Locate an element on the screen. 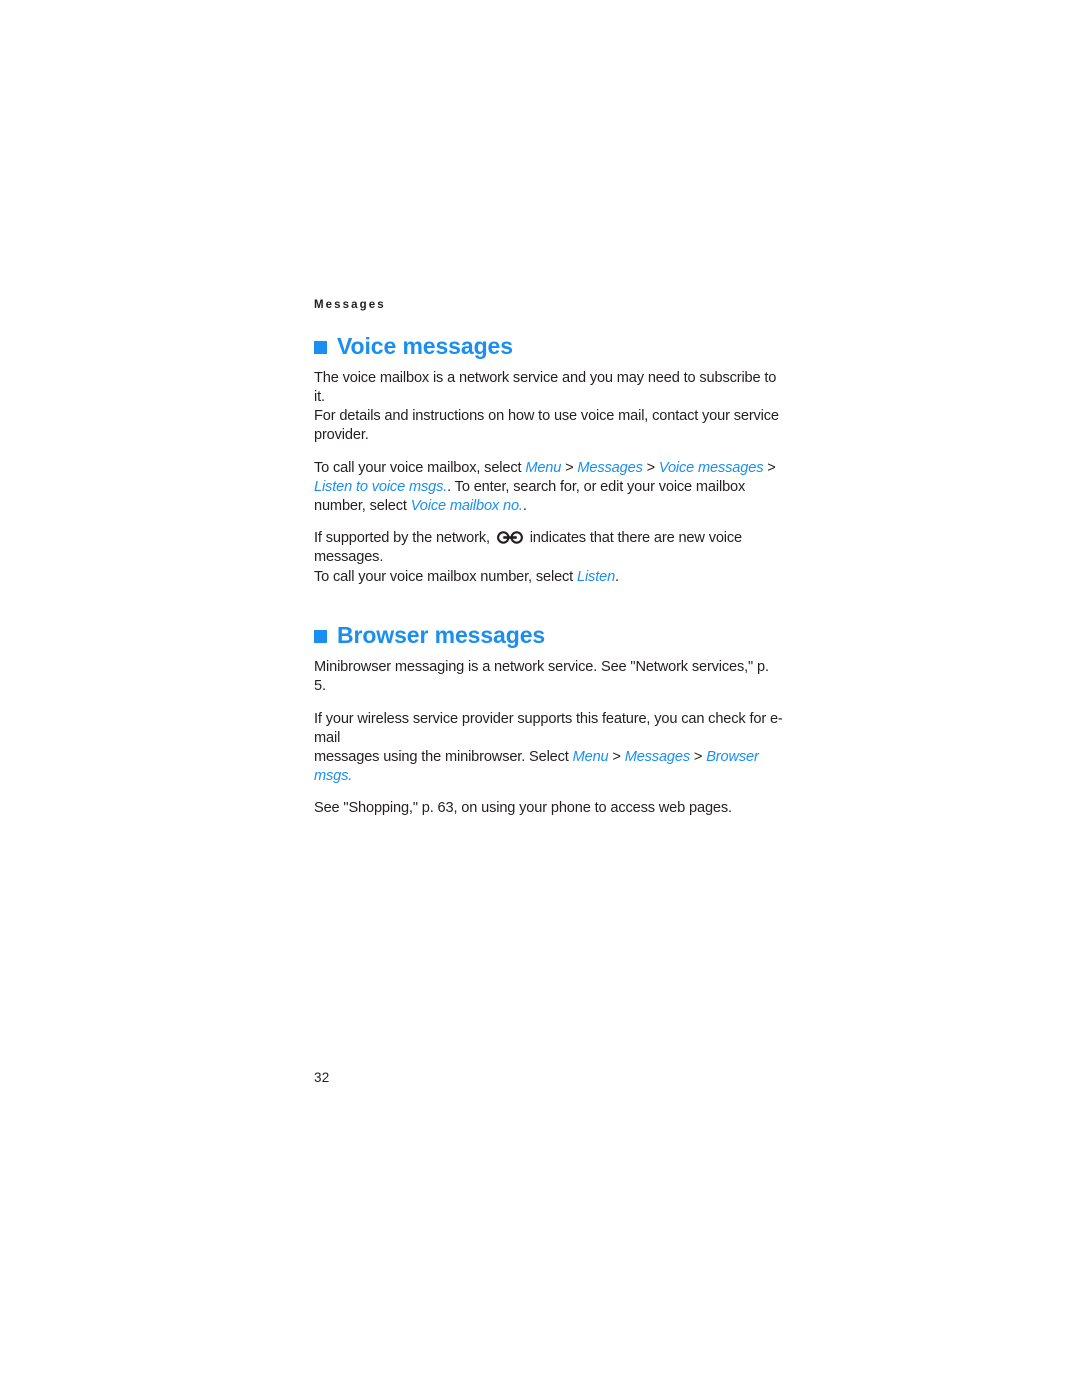 The image size is (1080, 1397). menu-term-voice-messages: Voice messages is located at coordinates (711, 467).